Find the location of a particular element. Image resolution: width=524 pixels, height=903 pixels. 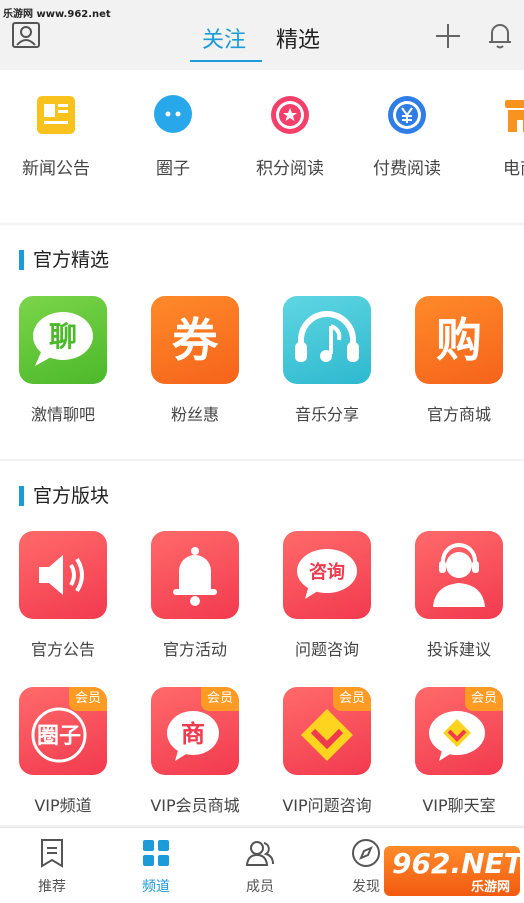

plus-icon is located at coordinates (448, 36).